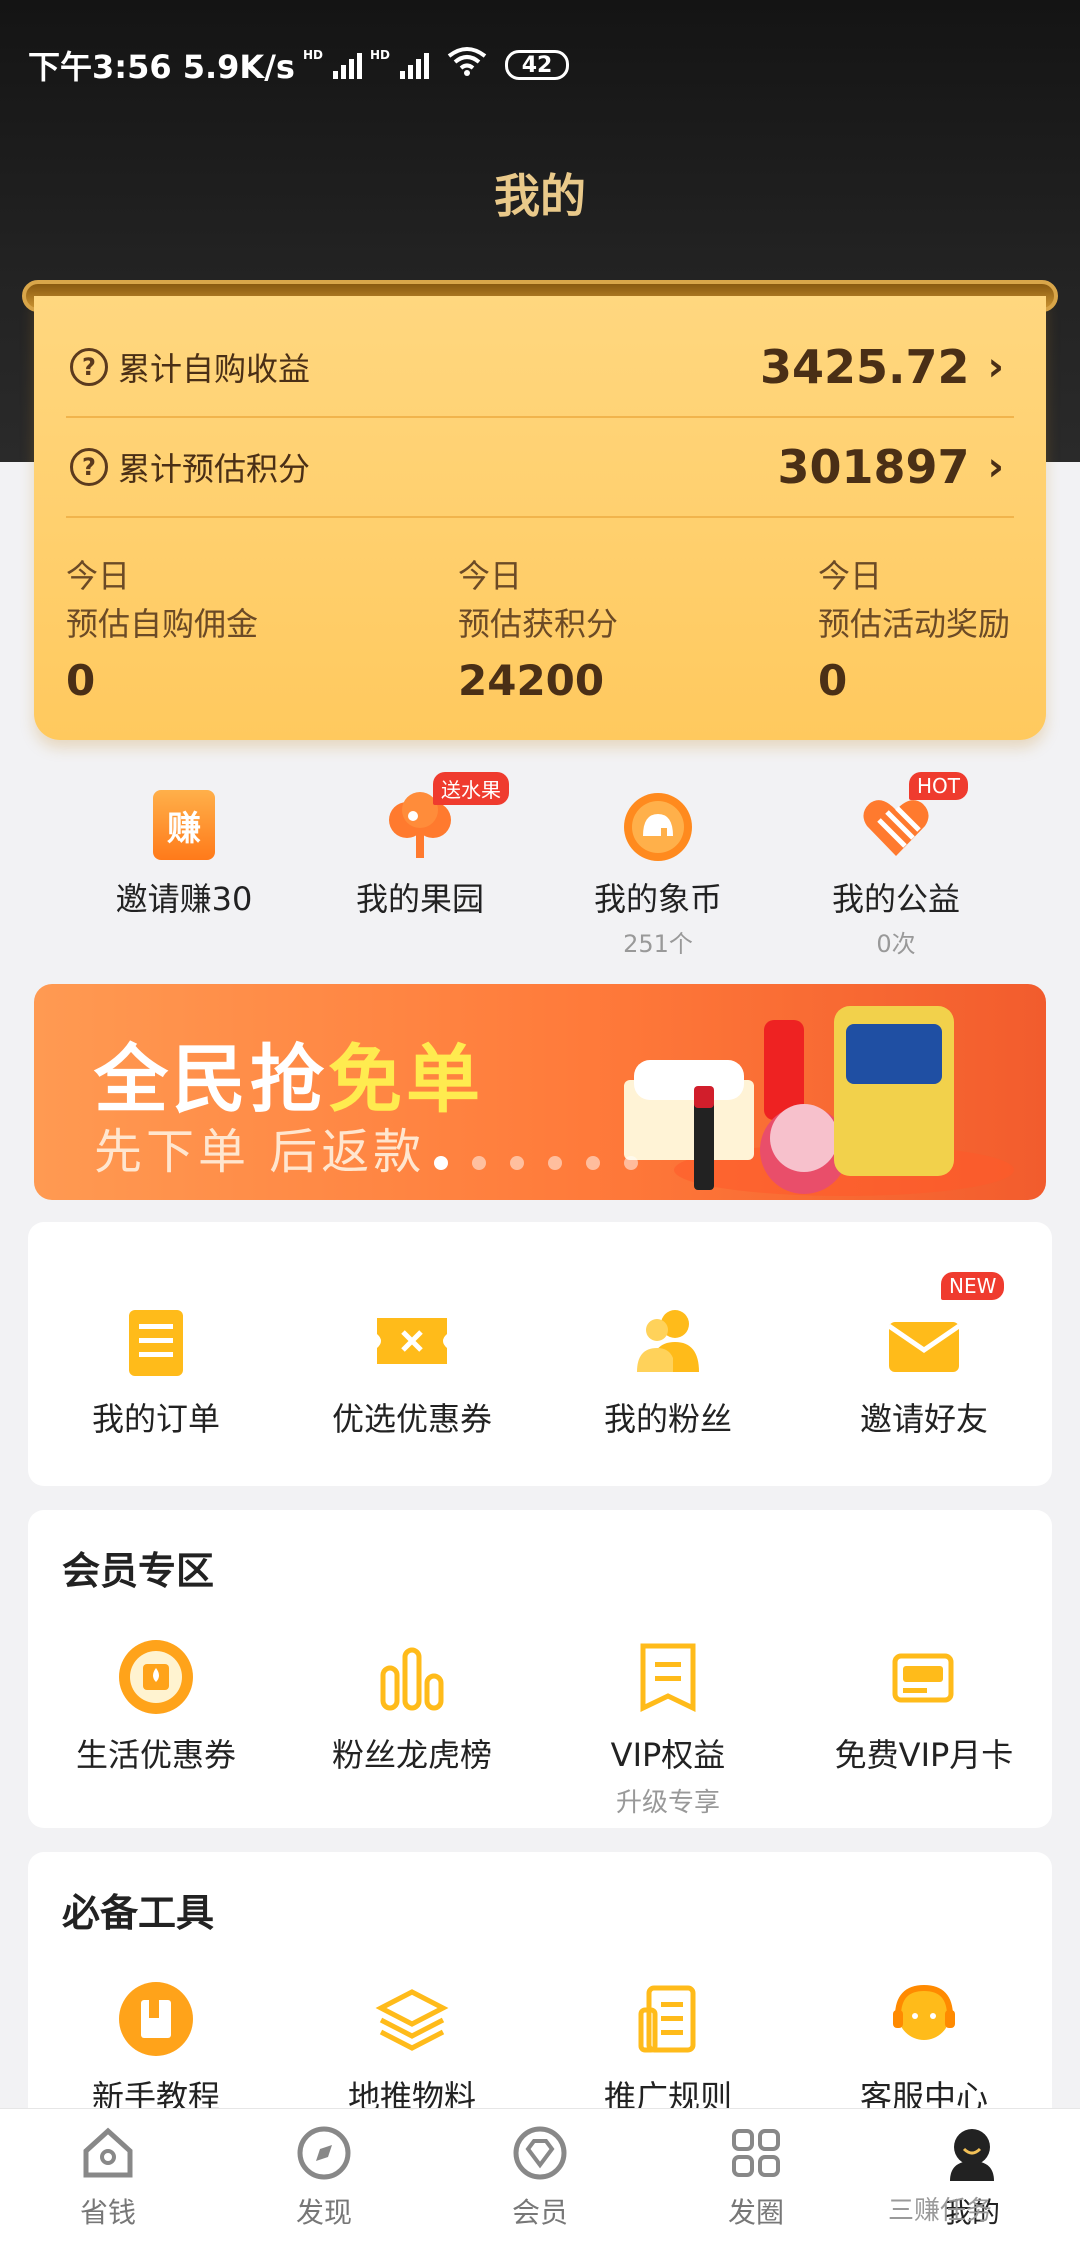  Describe the element at coordinates (184, 825) in the screenshot. I see `earn-glyph: 赚` at that location.